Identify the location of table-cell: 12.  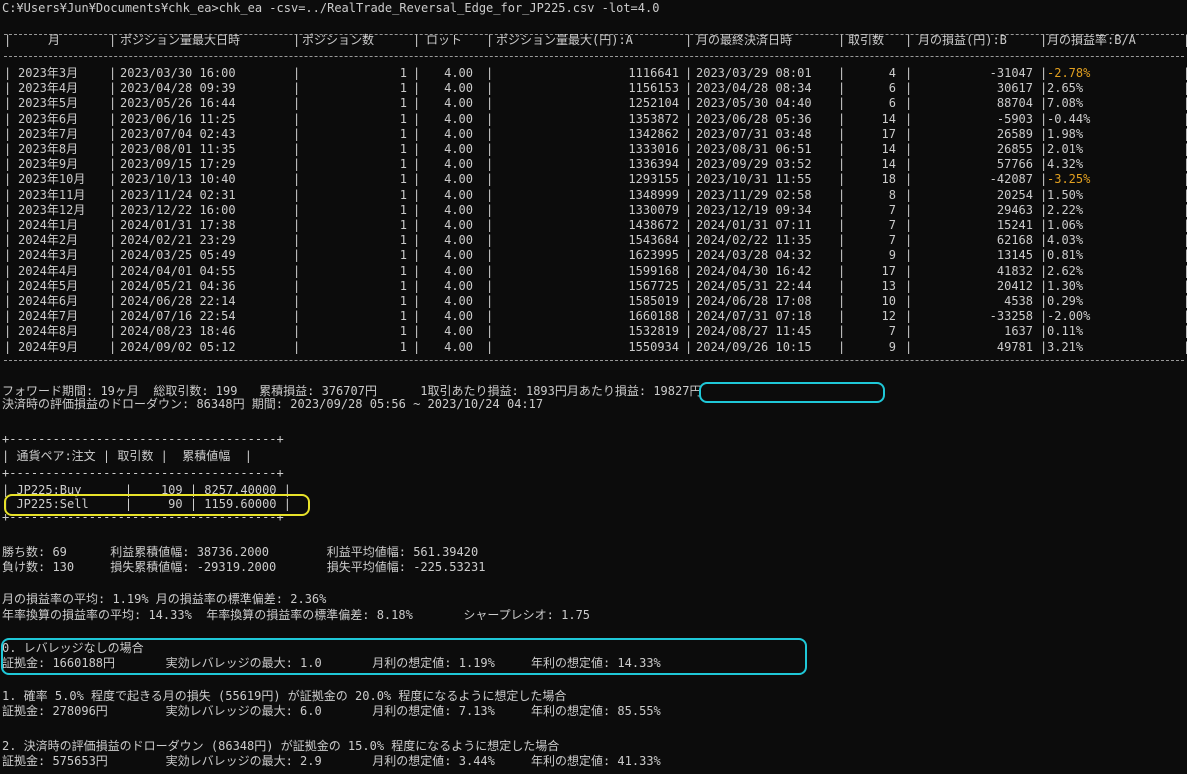
(888, 316).